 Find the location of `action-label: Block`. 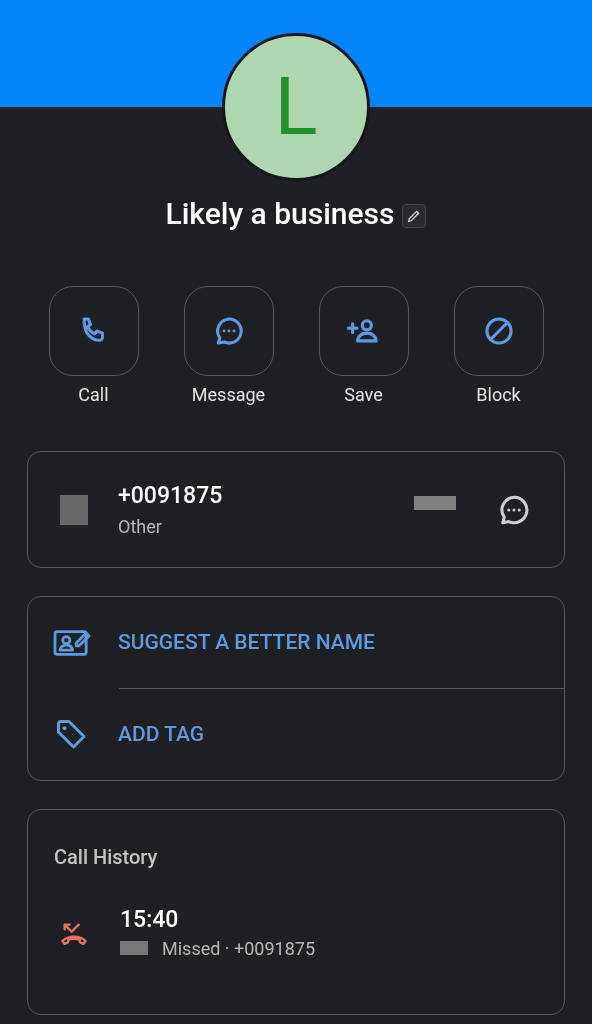

action-label: Block is located at coordinates (498, 395).